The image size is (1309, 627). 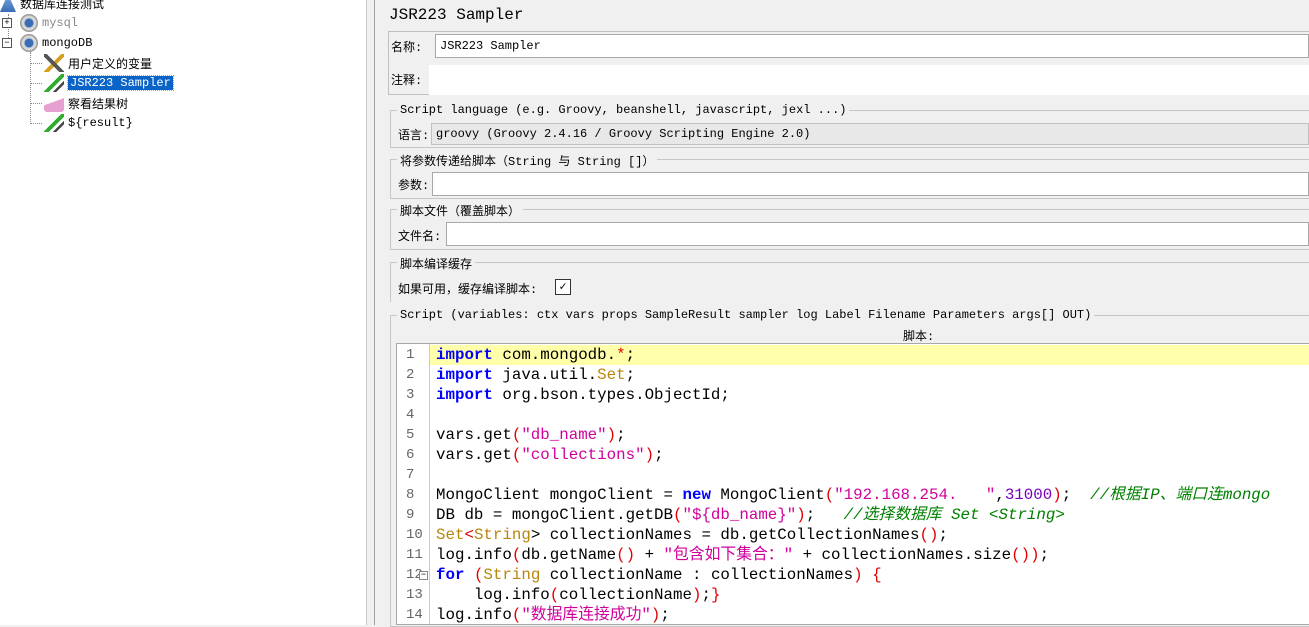 I want to click on tree-item-view-results-tree: 察看结果树, so click(x=86, y=103).